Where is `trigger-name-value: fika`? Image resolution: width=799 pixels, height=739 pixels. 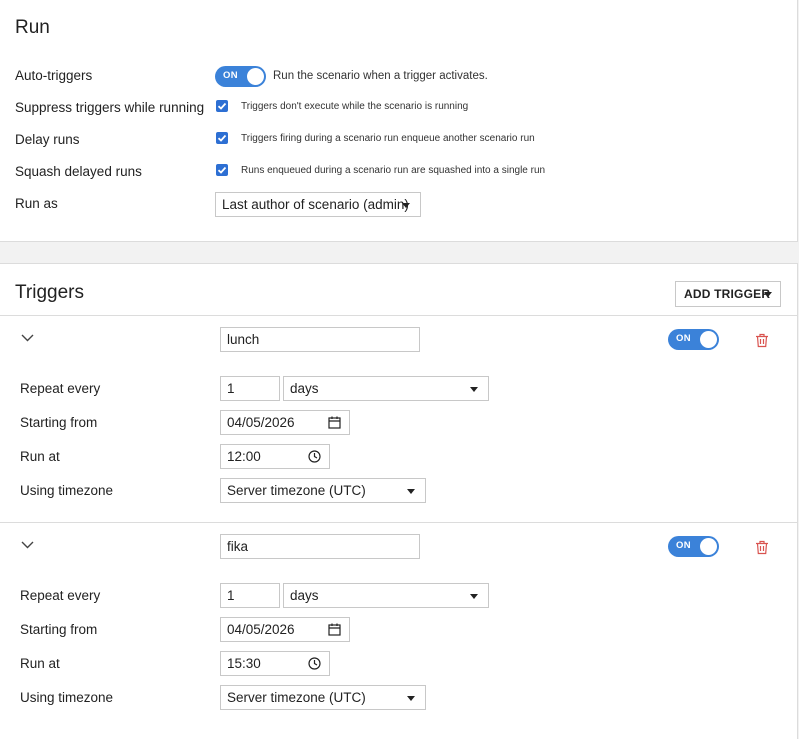 trigger-name-value: fika is located at coordinates (238, 546).